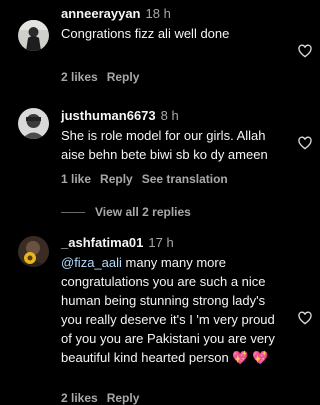 This screenshot has width=320, height=405. Describe the element at coordinates (145, 33) in the screenshot. I see `comment-text: Congrations fizz ali well done` at that location.